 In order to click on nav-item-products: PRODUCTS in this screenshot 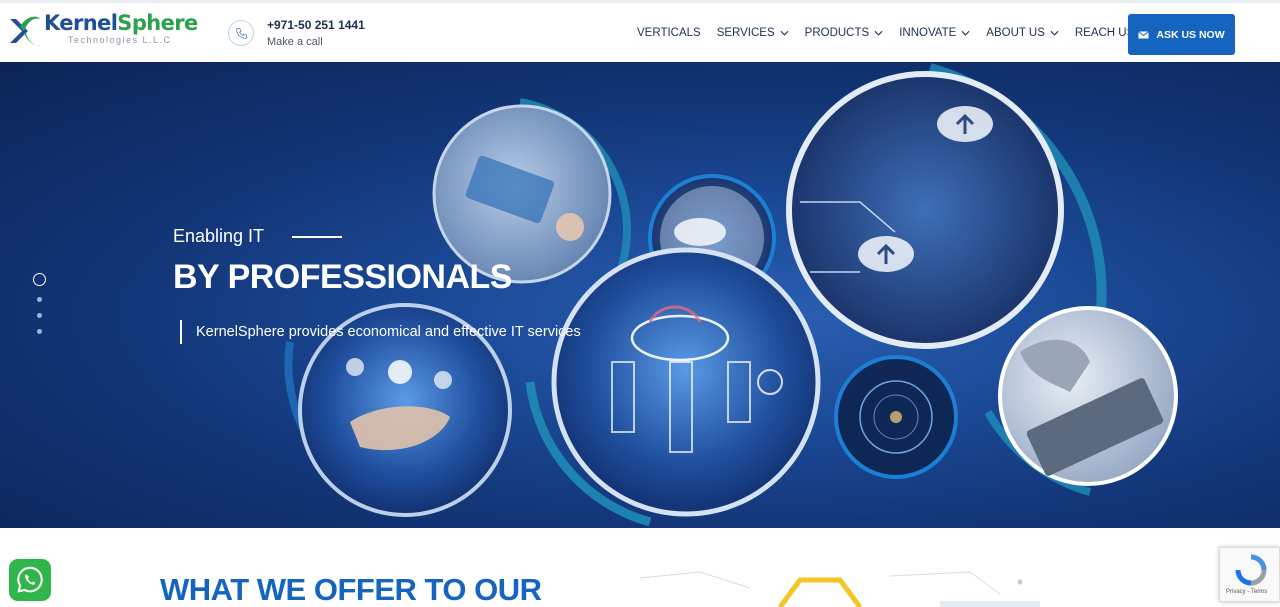, I will do `click(844, 33)`.